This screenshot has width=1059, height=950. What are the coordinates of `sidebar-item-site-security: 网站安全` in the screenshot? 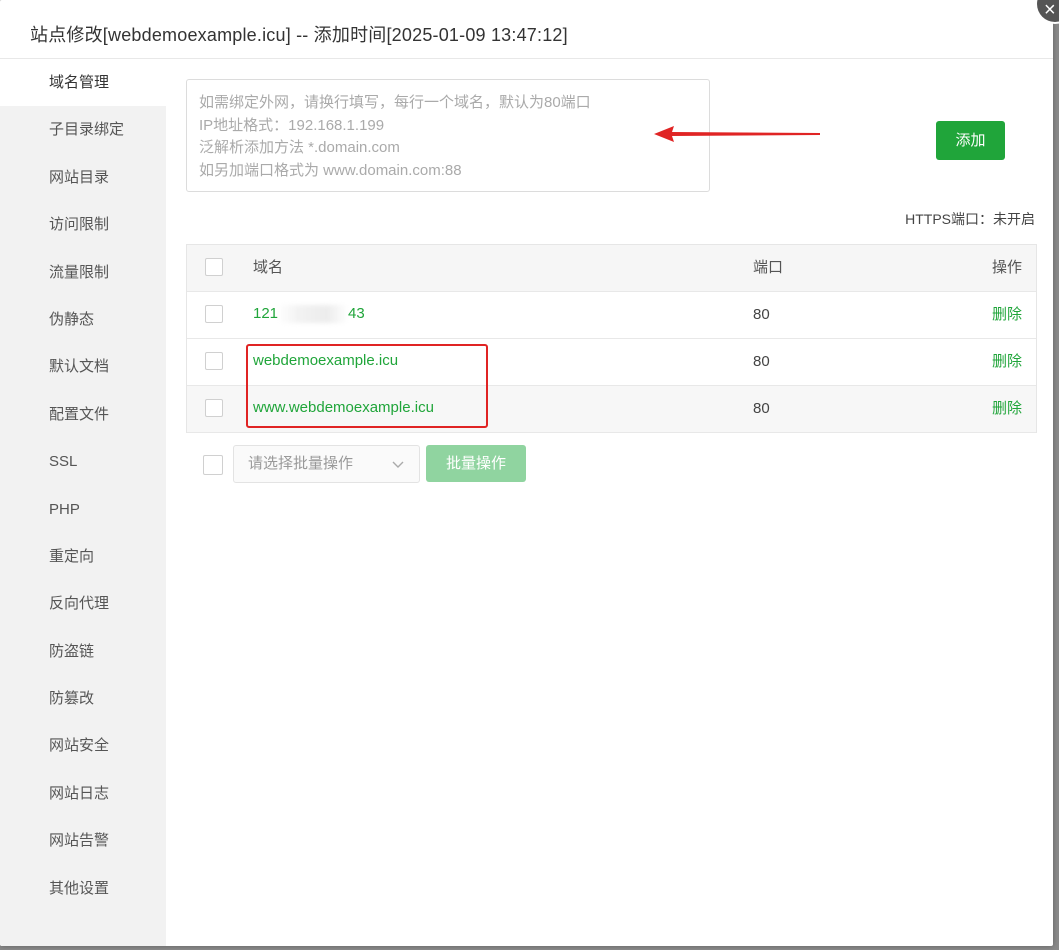 It's located at (83, 745).